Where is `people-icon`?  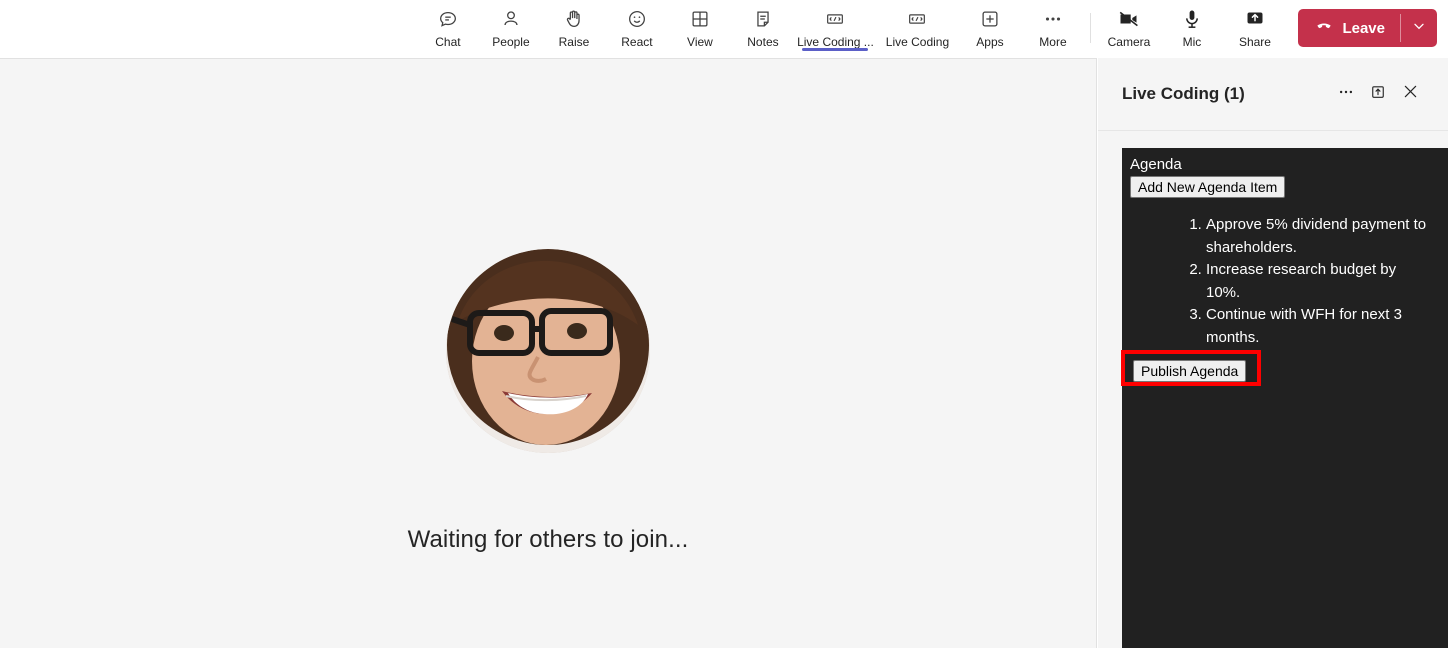 people-icon is located at coordinates (511, 19).